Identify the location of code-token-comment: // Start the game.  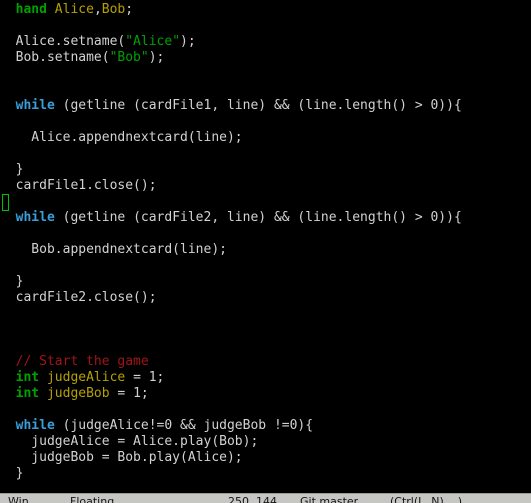
(82, 361).